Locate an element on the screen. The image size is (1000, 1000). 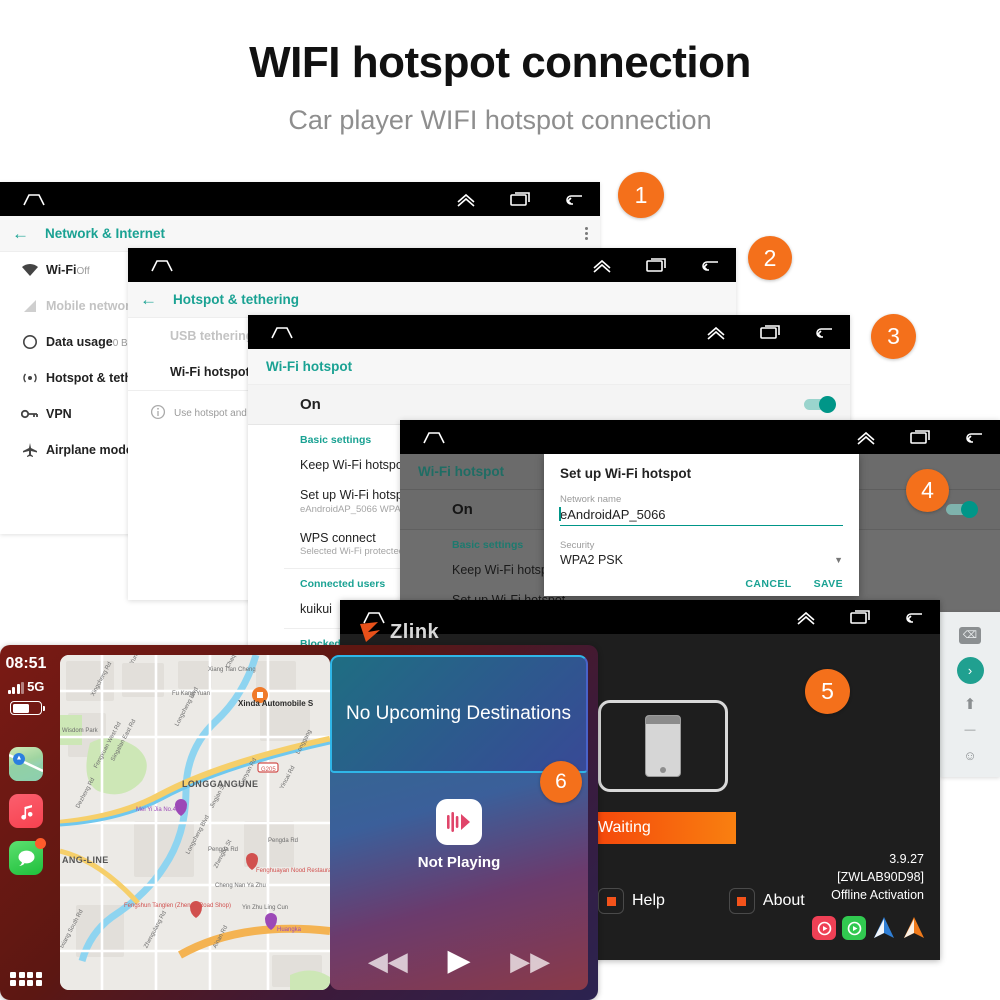
map-label: Yin Zhu Ling Cun is located at coordinates (265, 908).